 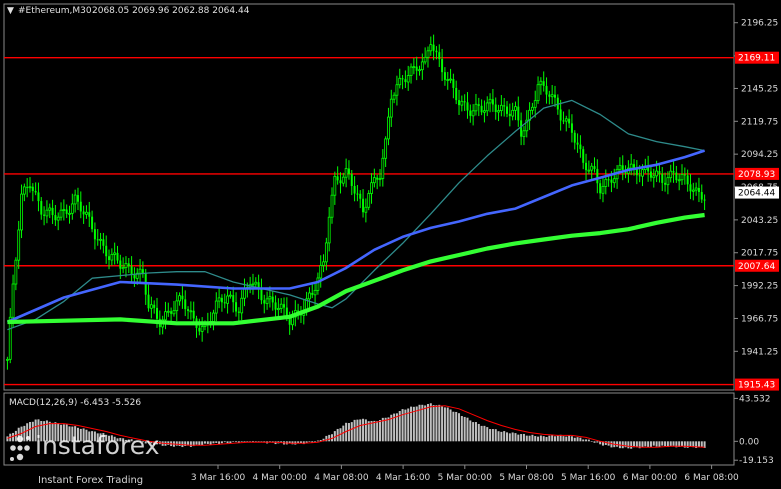 I want to click on macd-title: MACD(12,26,9) -6.453 -5.526, so click(x=75, y=403).